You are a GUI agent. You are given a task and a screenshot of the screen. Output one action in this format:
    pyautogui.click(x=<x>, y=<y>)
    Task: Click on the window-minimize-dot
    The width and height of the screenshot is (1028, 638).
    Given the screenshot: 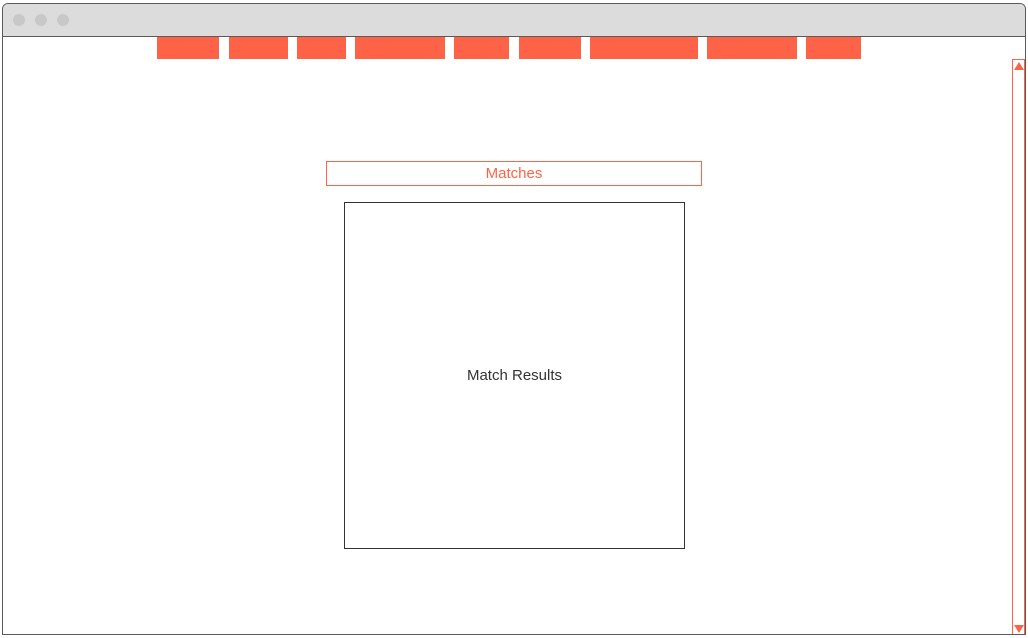 What is the action you would take?
    pyautogui.click(x=41, y=20)
    